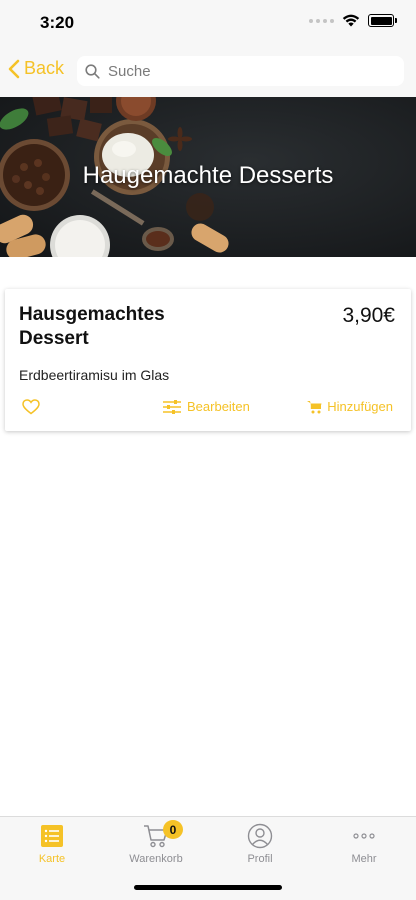  Describe the element at coordinates (52, 859) in the screenshot. I see `tab-label: Karte` at that location.